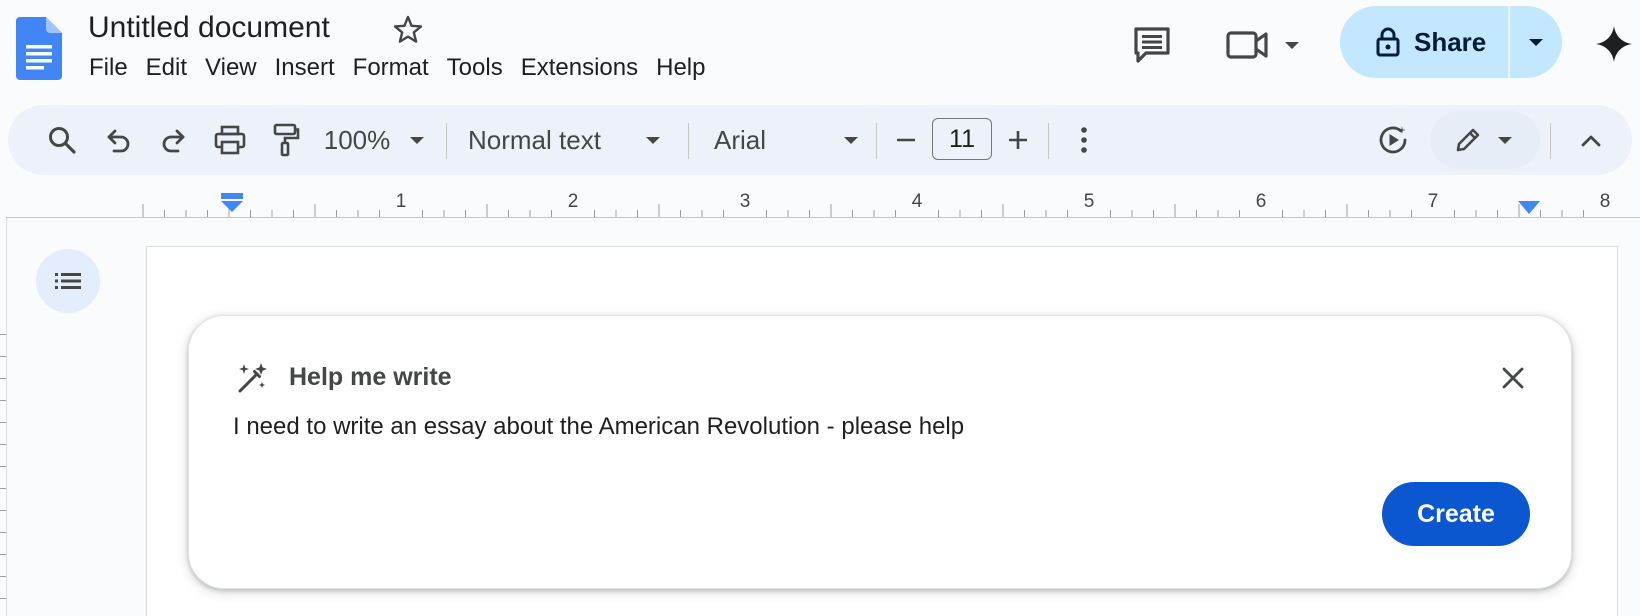  I want to click on formatting-toolbar: 100% Normal text Arial 11, so click(820, 140).